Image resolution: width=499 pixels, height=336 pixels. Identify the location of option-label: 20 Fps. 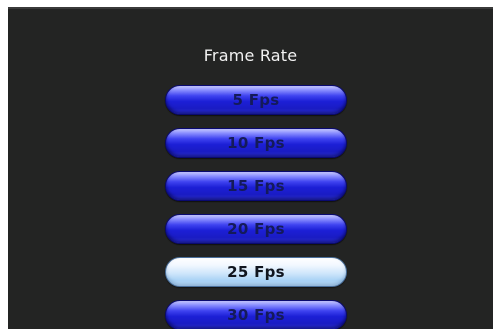
(256, 229).